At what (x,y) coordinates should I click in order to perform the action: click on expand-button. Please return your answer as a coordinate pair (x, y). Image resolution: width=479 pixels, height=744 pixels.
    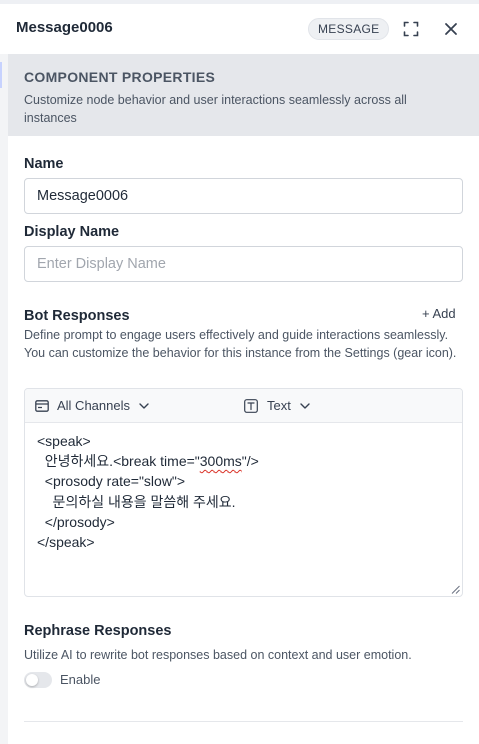
    Looking at the image, I should click on (411, 29).